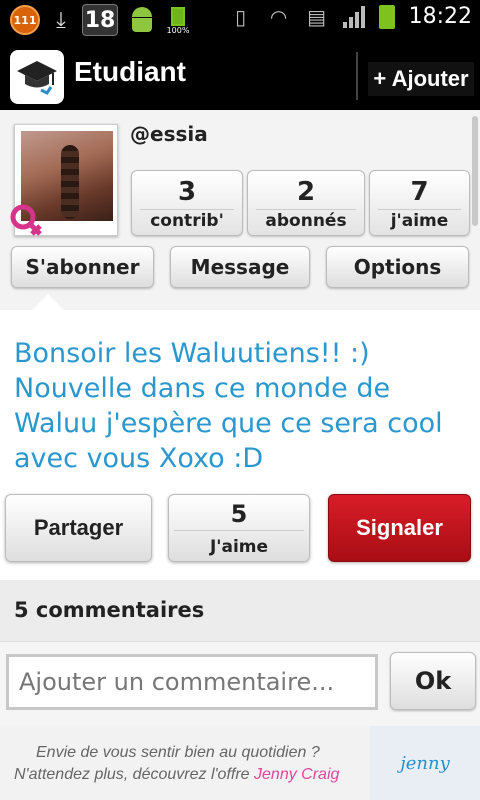 Image resolution: width=480 pixels, height=800 pixels. I want to click on stat-value: 2, so click(306, 192).